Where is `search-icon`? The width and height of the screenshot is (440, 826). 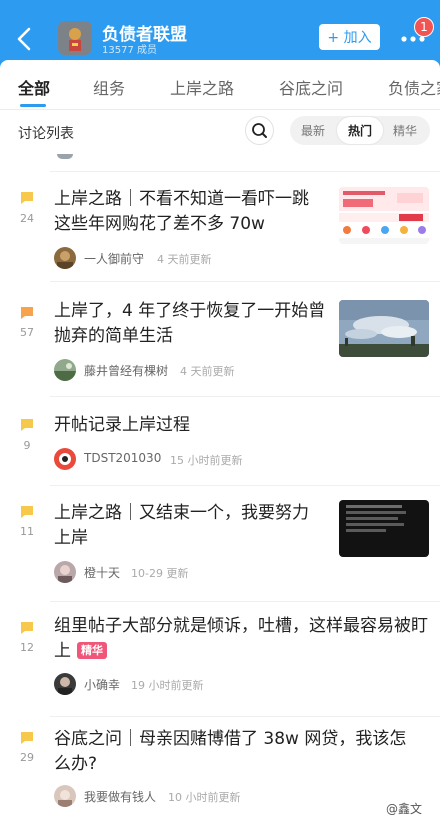 search-icon is located at coordinates (259, 130).